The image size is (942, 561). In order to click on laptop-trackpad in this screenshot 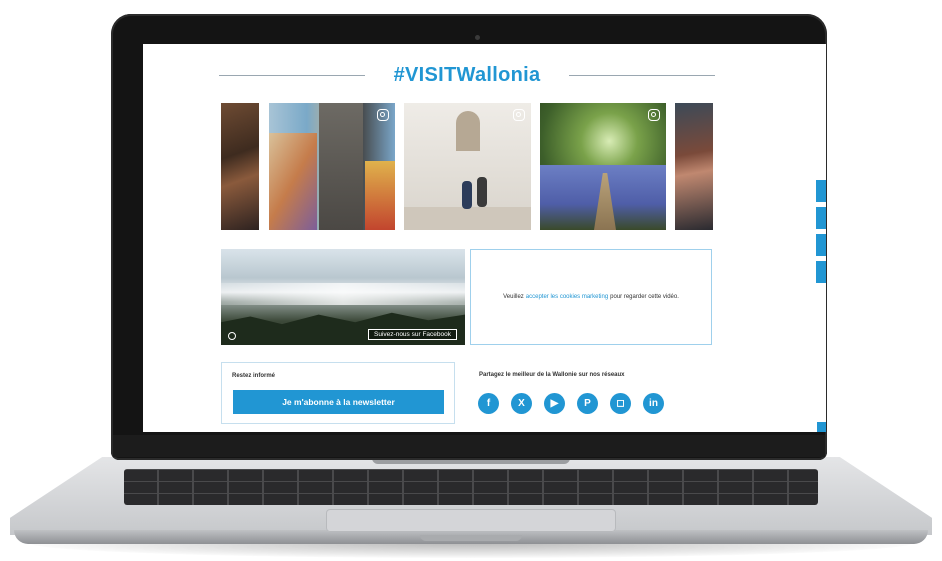, I will do `click(471, 520)`.